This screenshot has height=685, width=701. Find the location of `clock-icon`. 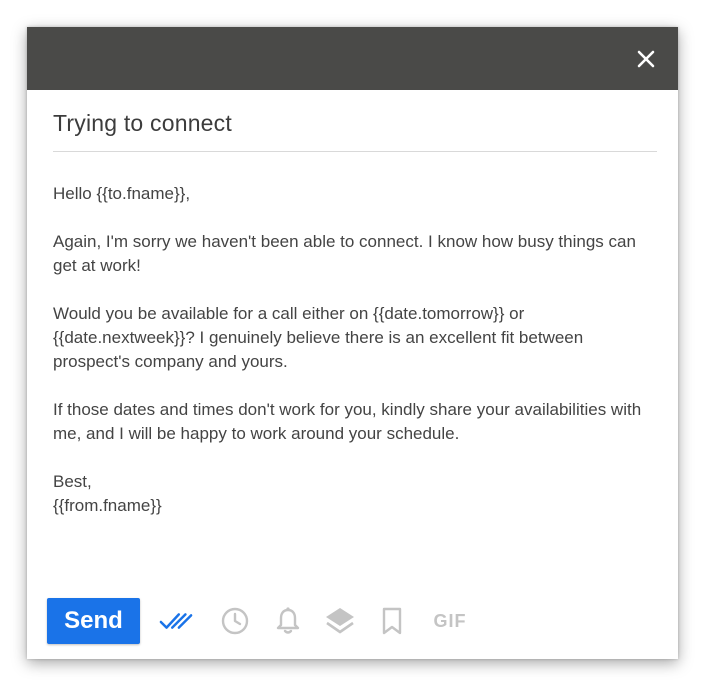

clock-icon is located at coordinates (235, 621).